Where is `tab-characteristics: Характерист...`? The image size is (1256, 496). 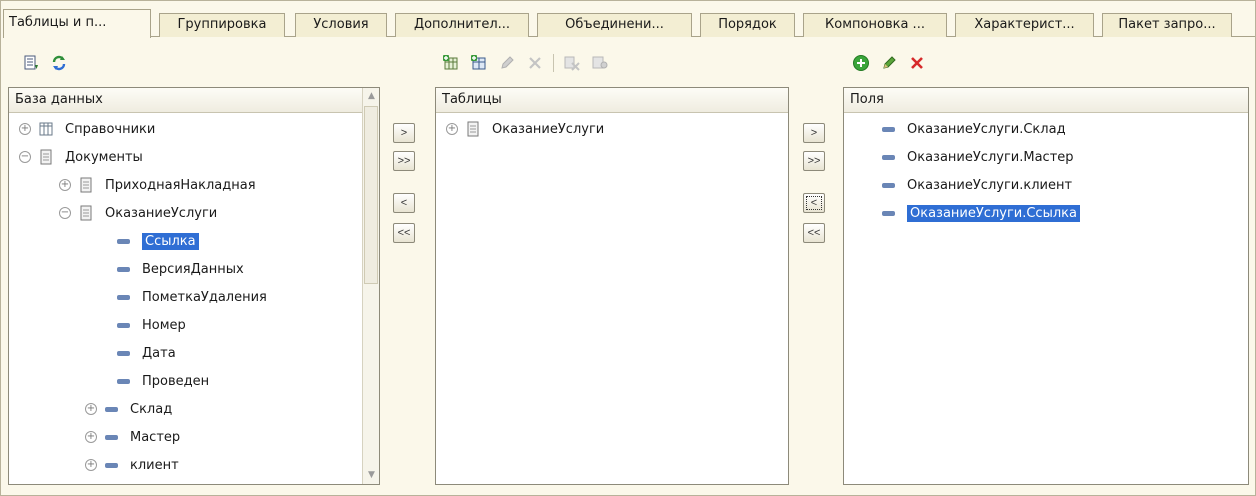 tab-characteristics: Характерист... is located at coordinates (1024, 25).